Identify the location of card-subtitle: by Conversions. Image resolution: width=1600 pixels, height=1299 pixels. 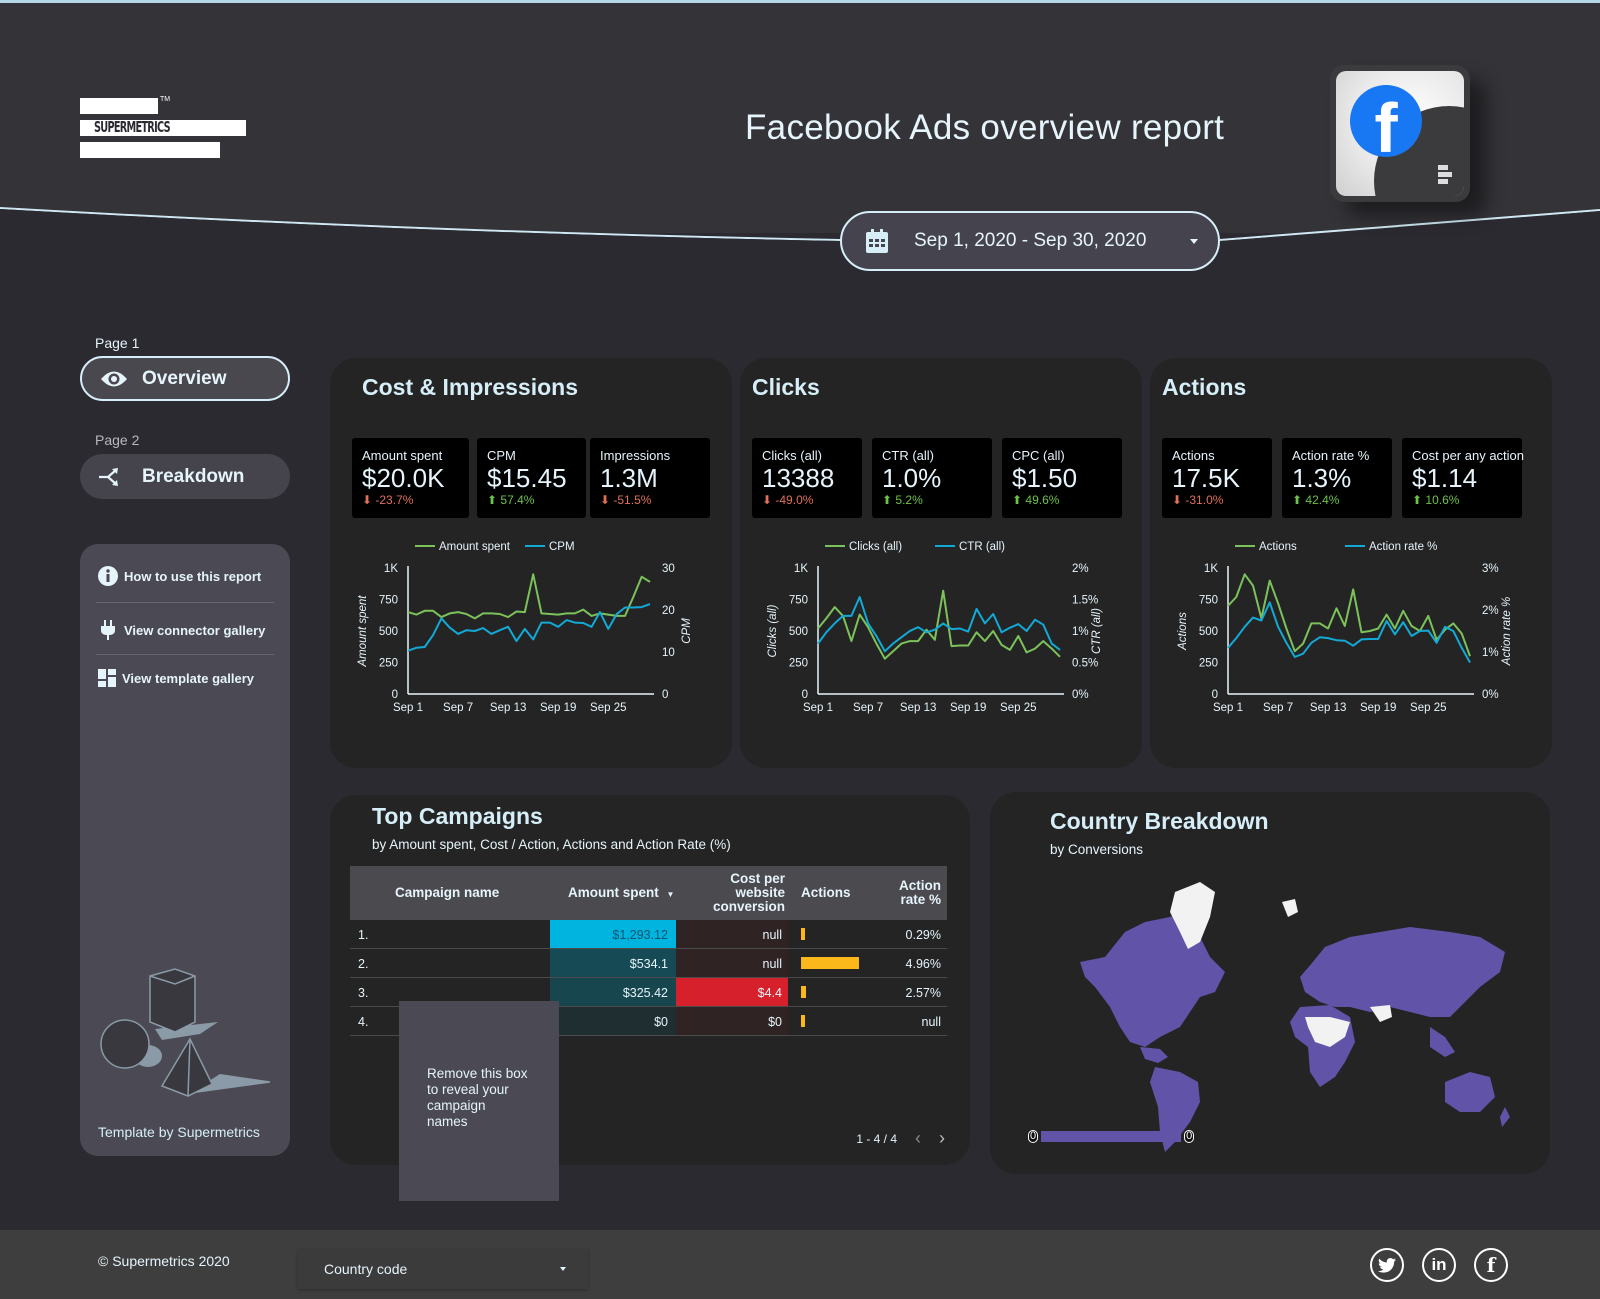
(1097, 849).